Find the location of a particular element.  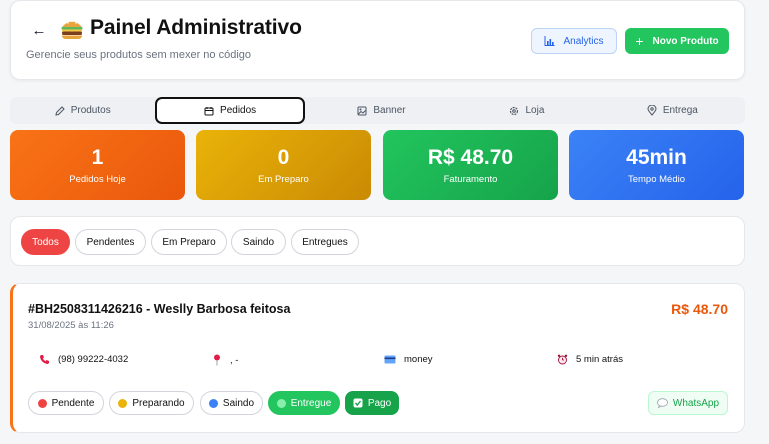

red-circle-icon is located at coordinates (42, 403).